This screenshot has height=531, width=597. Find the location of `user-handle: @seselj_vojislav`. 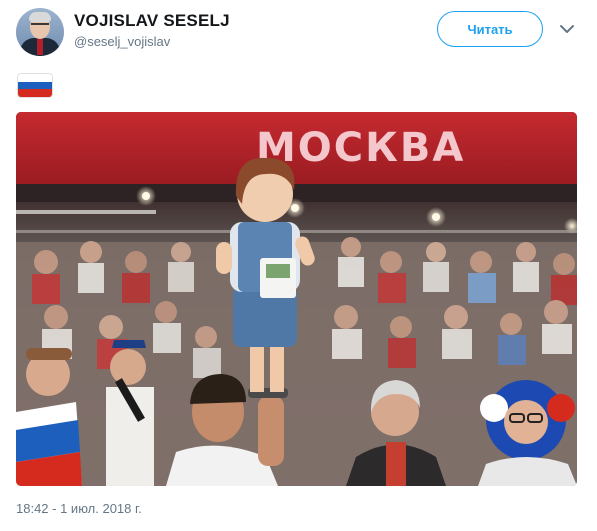

user-handle: @seselj_vojislav is located at coordinates (122, 41).